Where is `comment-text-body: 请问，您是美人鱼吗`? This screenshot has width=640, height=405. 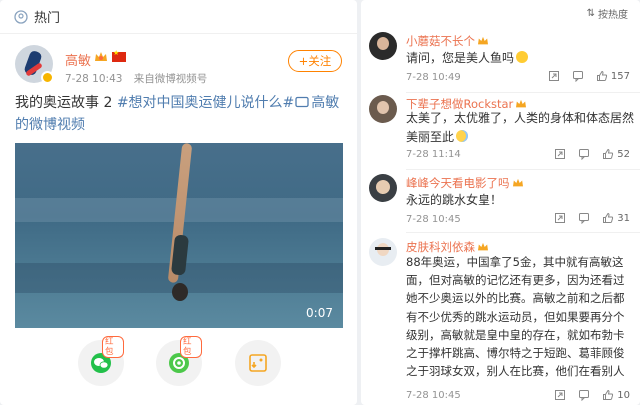 comment-text-body: 请问，您是美人鱼吗 is located at coordinates (460, 58).